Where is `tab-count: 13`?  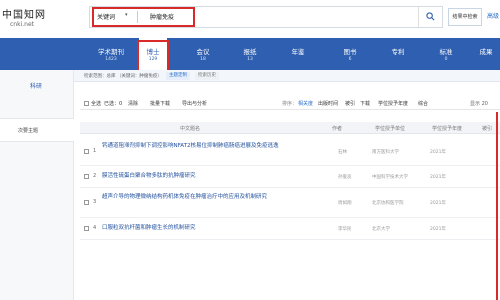
tab-count: 13 is located at coordinates (250, 59).